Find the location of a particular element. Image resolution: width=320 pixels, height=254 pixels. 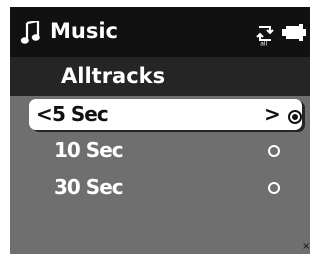

option-label: 10 Sec is located at coordinates (89, 150).